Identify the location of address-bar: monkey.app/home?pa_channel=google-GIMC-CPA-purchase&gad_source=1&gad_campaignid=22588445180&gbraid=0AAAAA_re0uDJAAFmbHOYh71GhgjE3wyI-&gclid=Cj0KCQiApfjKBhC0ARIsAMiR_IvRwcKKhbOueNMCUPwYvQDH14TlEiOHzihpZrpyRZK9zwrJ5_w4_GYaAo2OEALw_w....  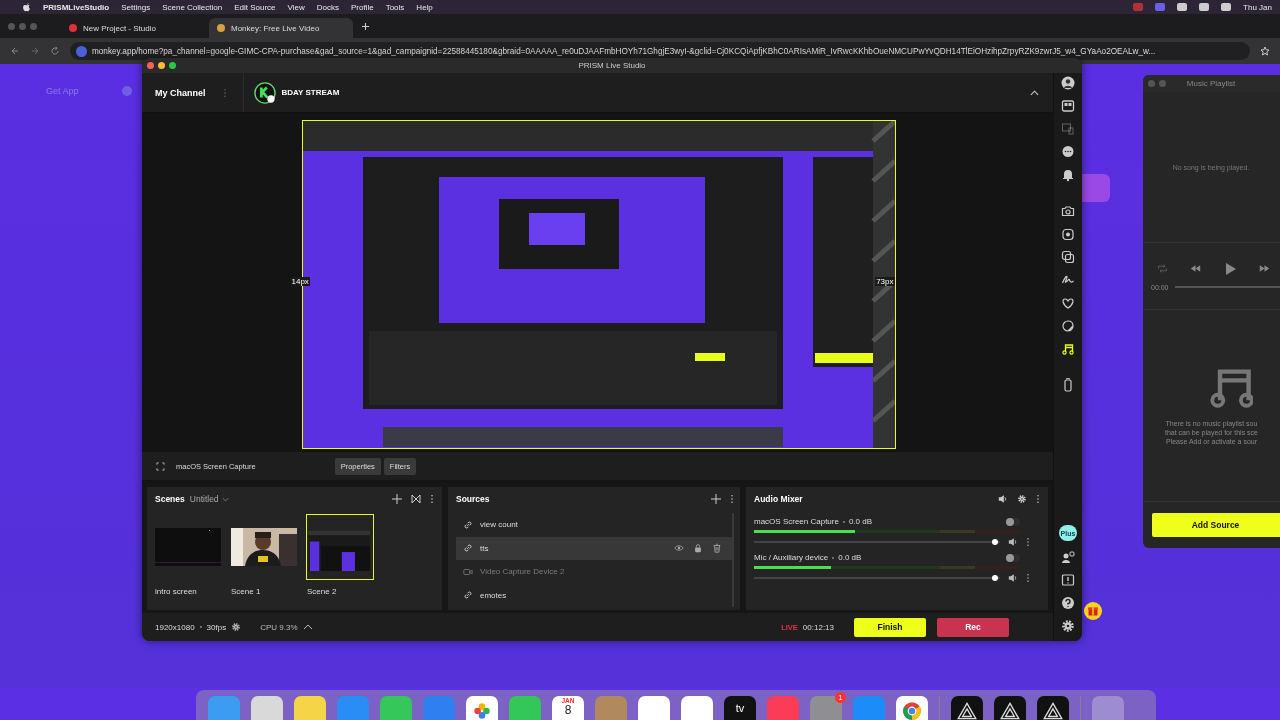
(660, 51).